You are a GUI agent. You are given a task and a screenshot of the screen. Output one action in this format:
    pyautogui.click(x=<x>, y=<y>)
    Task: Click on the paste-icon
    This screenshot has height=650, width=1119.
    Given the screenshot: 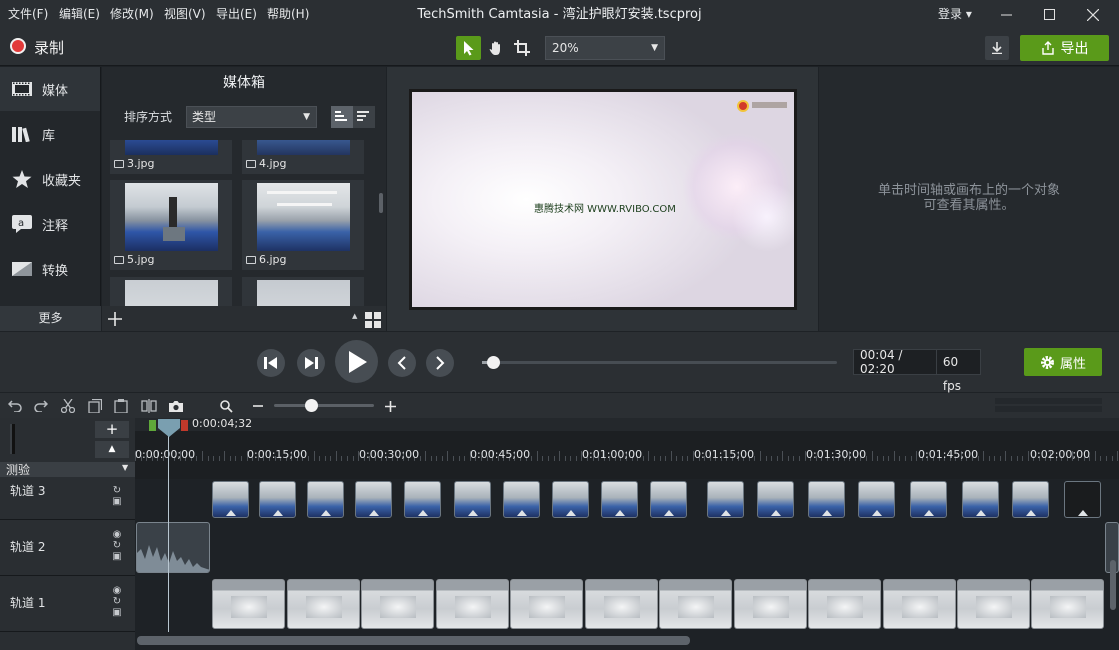 What is the action you would take?
    pyautogui.click(x=121, y=406)
    